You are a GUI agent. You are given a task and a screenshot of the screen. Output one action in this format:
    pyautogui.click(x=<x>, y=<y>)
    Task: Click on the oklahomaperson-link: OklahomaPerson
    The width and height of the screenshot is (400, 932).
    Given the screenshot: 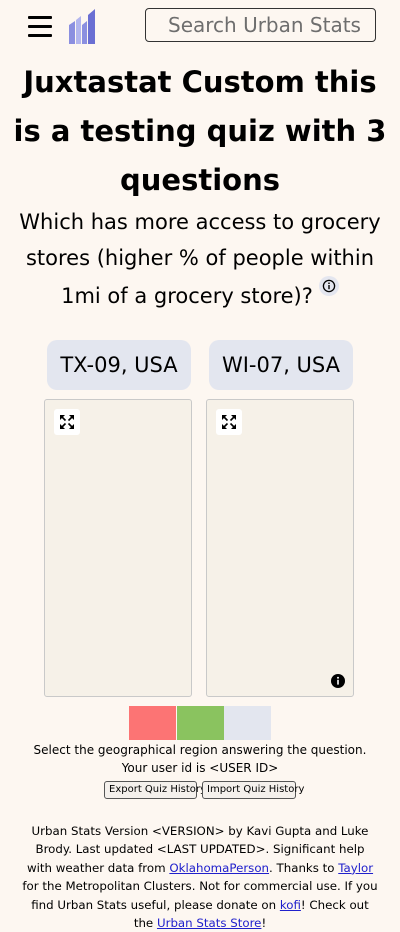 What is the action you would take?
    pyautogui.click(x=219, y=868)
    